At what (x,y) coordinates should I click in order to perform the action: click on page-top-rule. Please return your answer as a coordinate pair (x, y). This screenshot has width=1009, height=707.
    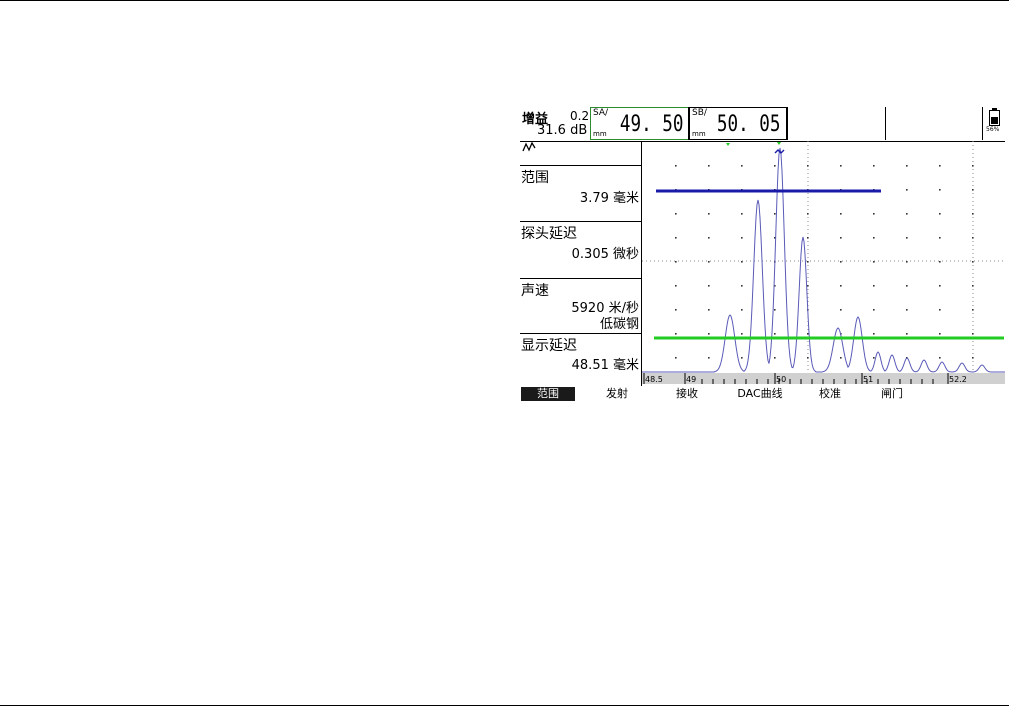
    Looking at the image, I should click on (504, 0).